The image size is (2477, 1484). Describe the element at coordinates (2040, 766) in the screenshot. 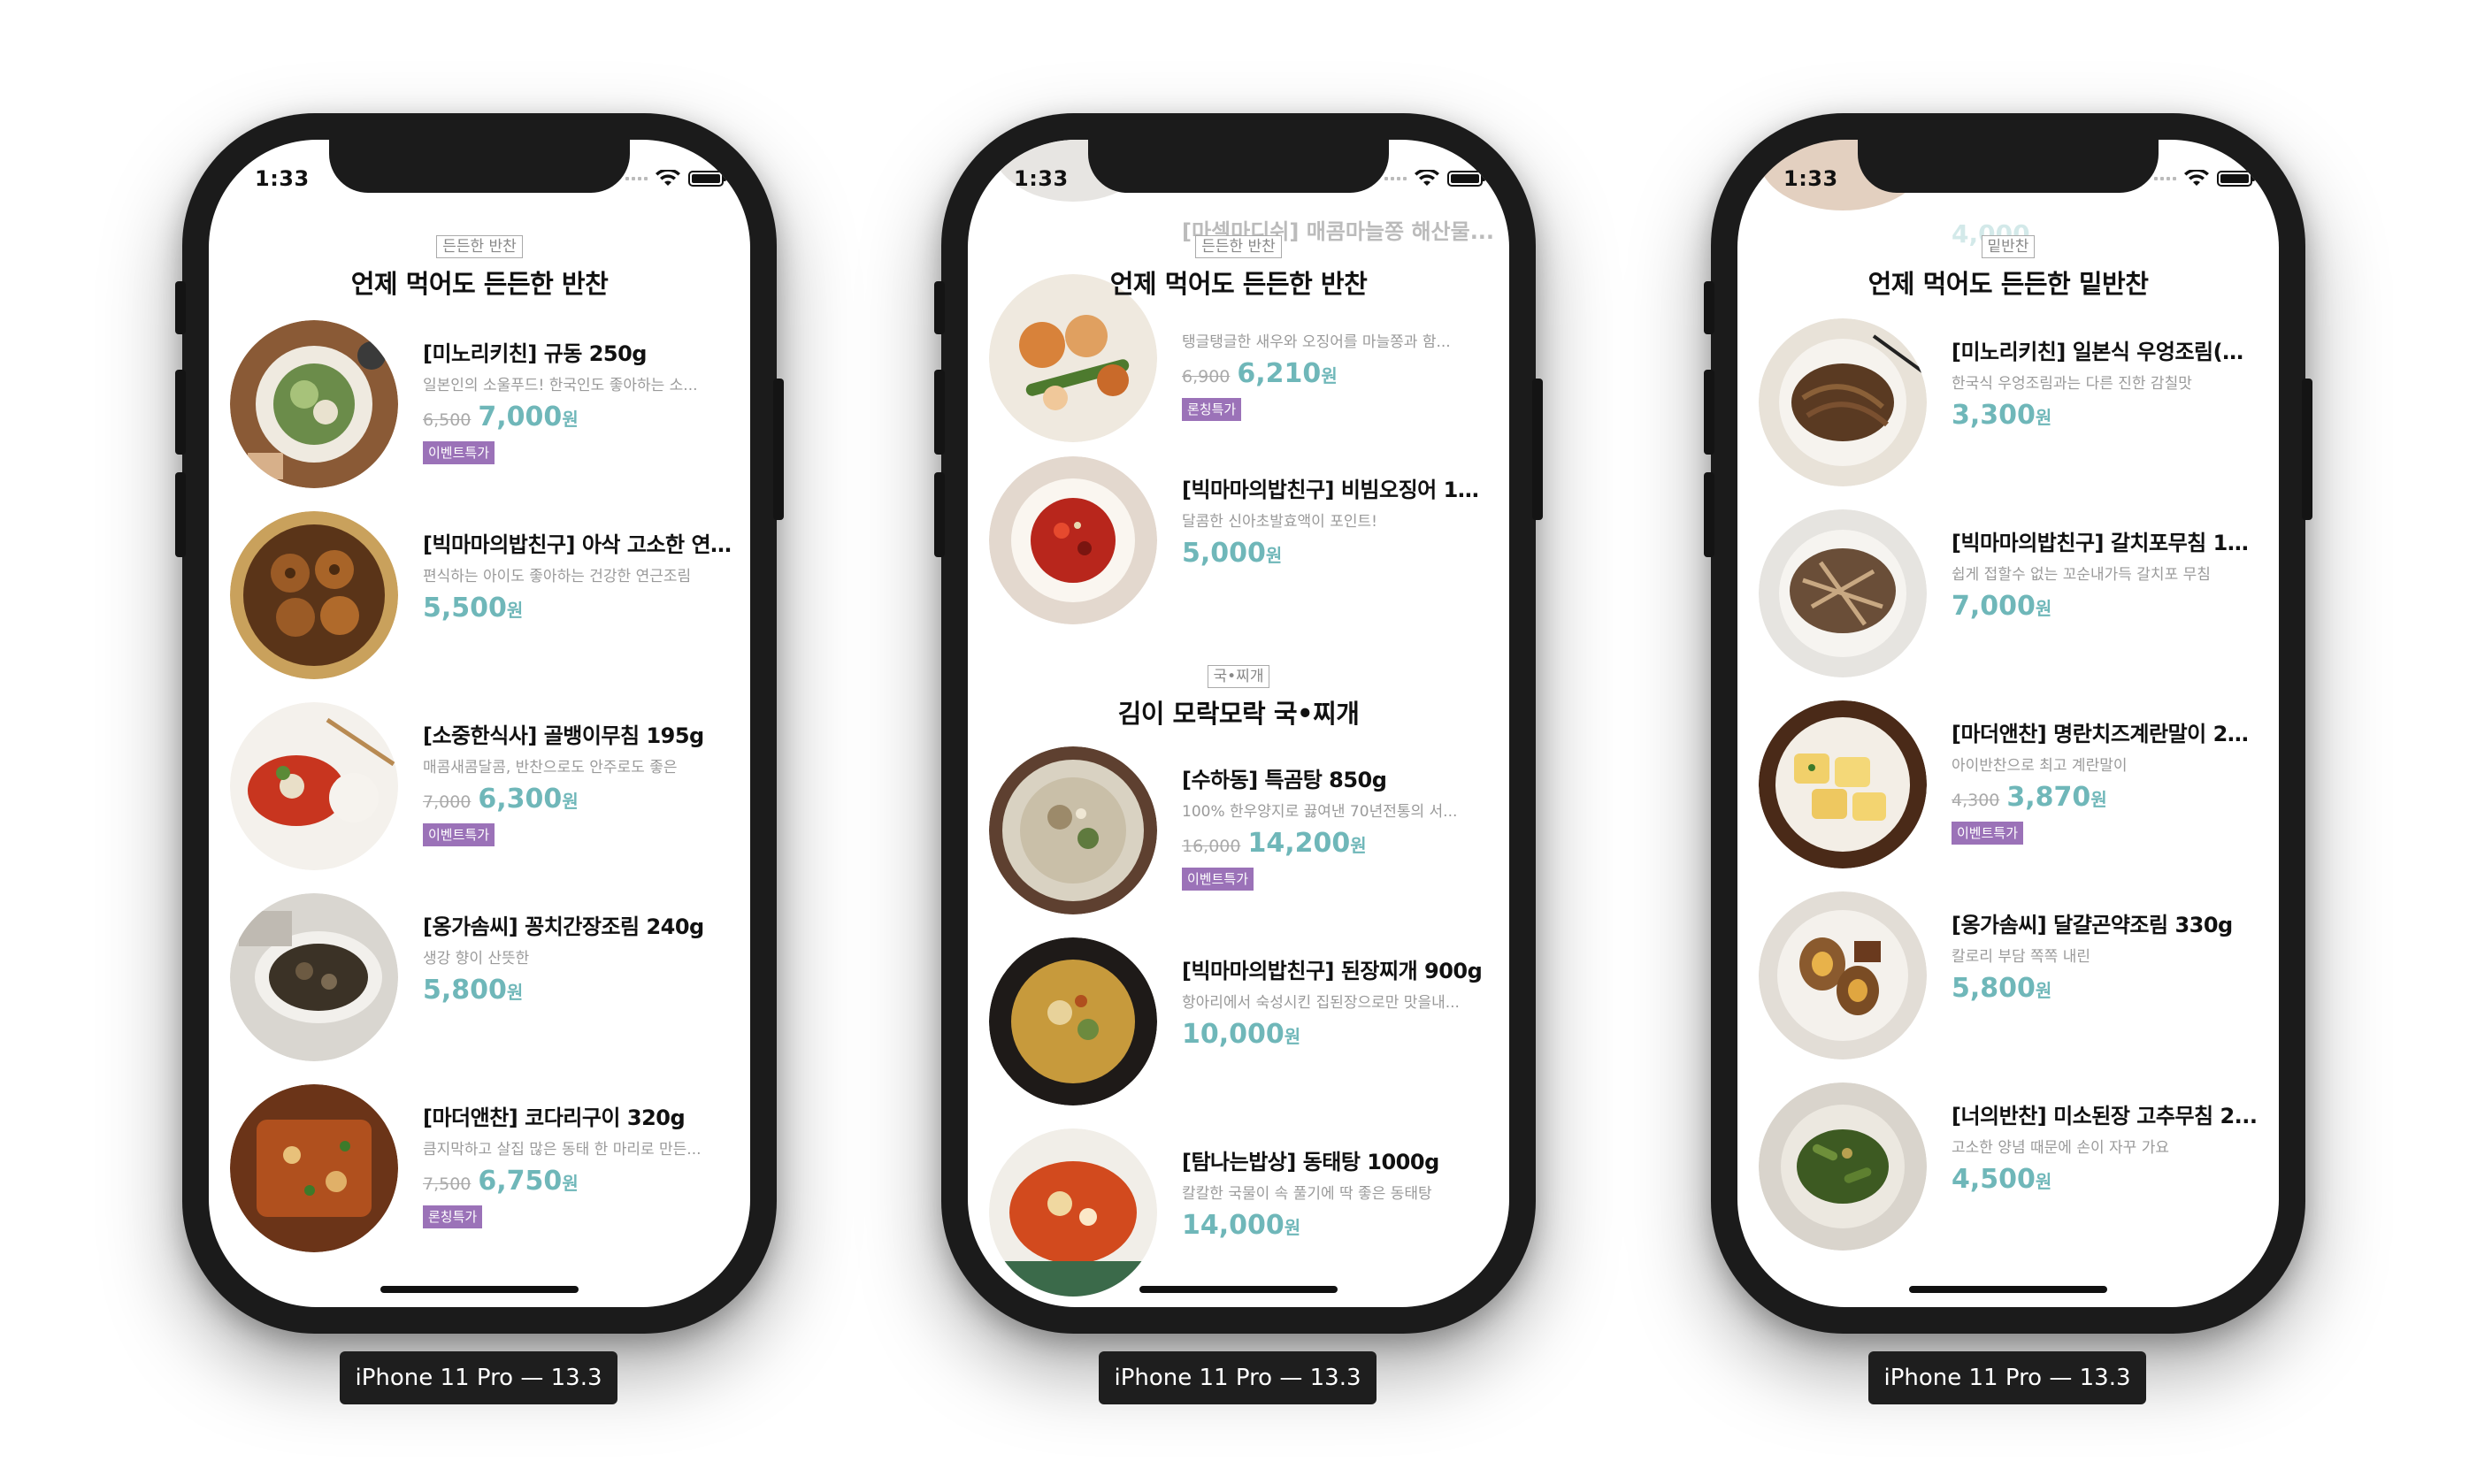

I see `product-description: 아이반찬으로 최고 계란말이` at that location.